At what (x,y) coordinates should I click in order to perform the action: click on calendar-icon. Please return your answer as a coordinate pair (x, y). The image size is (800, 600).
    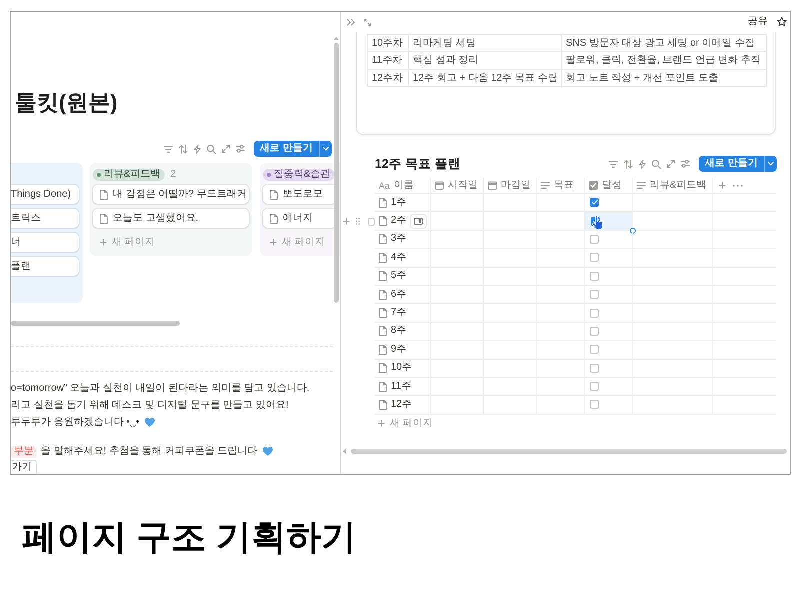
    Looking at the image, I should click on (492, 185).